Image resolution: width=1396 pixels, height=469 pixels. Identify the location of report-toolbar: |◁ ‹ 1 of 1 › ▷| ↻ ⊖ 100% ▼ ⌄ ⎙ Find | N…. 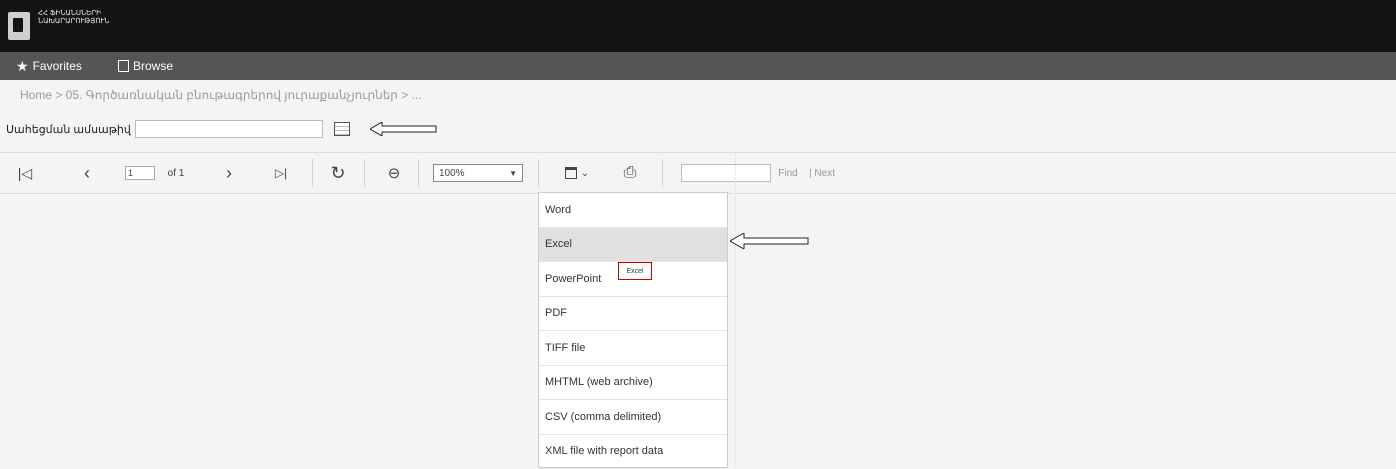
(698, 173).